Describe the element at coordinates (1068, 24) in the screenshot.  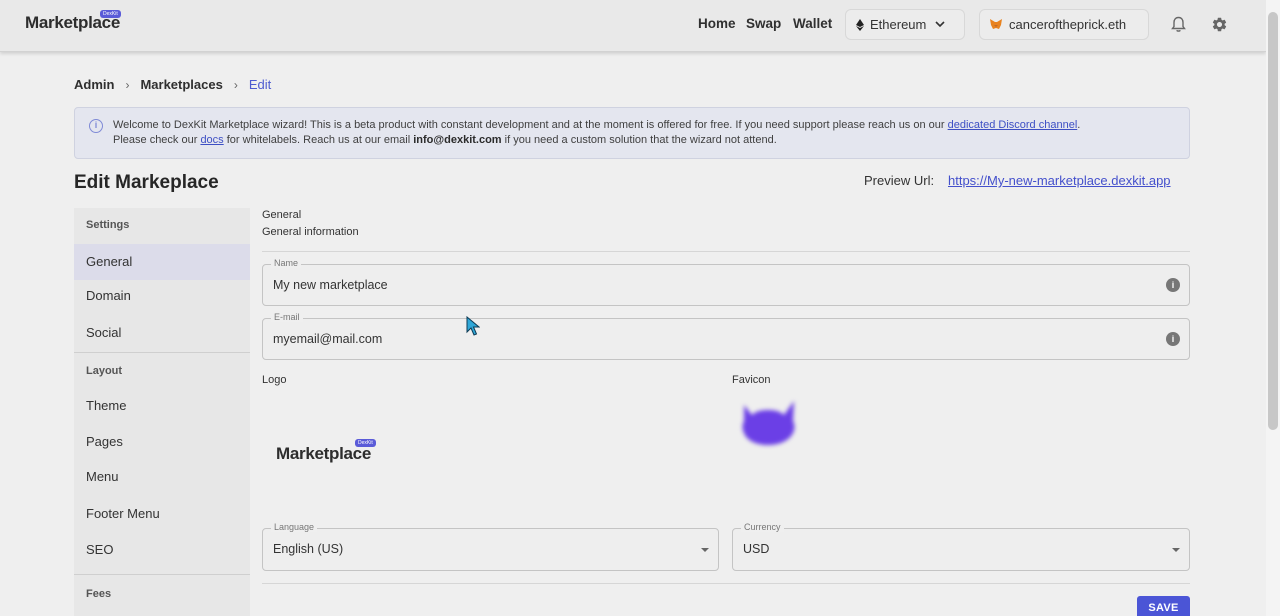
I see `account-label: canceroftheprick.eth` at that location.